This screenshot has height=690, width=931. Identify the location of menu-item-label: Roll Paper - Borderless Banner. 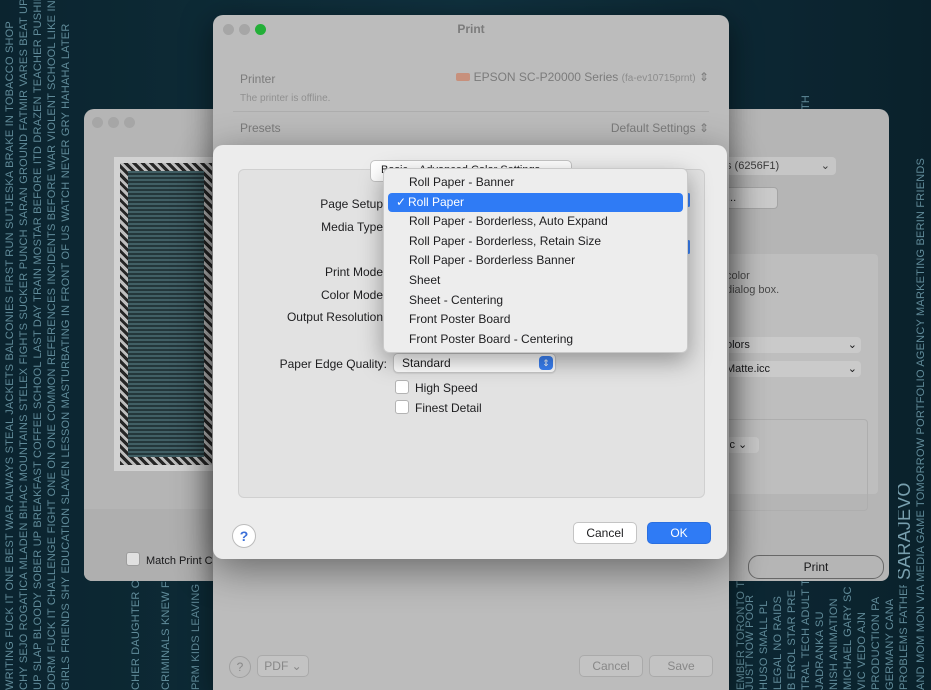
(492, 260).